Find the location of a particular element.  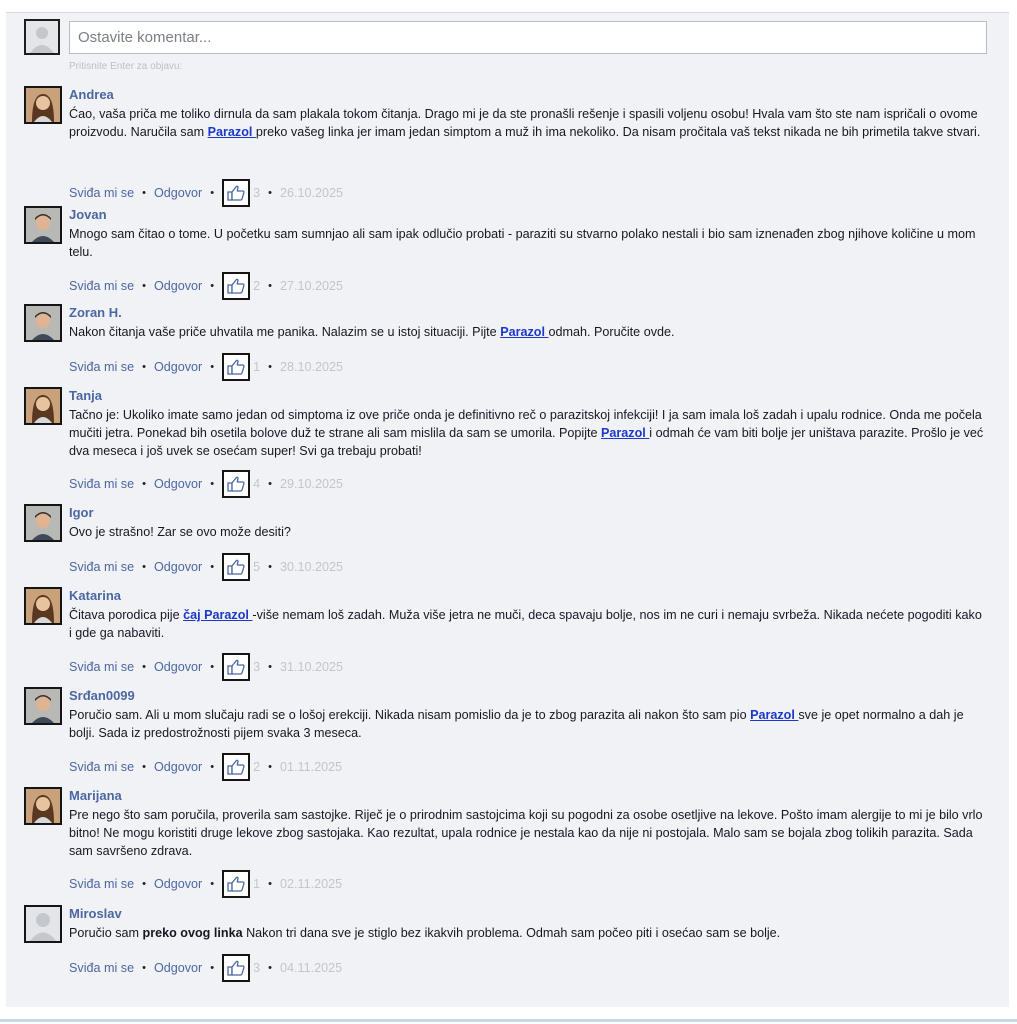

composer-hint: Pritisnite Enter za objavu: is located at coordinates (126, 66).